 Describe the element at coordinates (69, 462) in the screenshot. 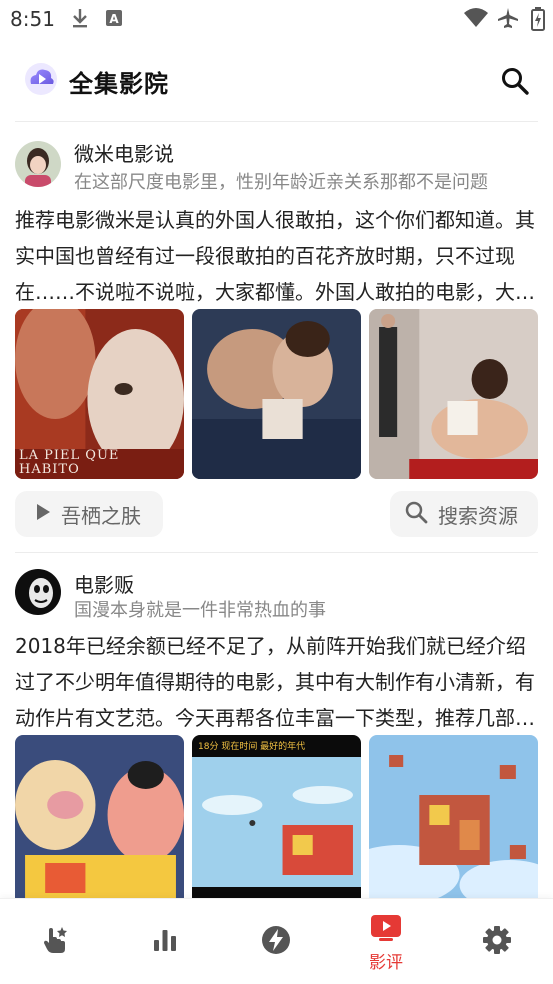

I see `poster-caption: LA PIEL QUE HABITO` at that location.